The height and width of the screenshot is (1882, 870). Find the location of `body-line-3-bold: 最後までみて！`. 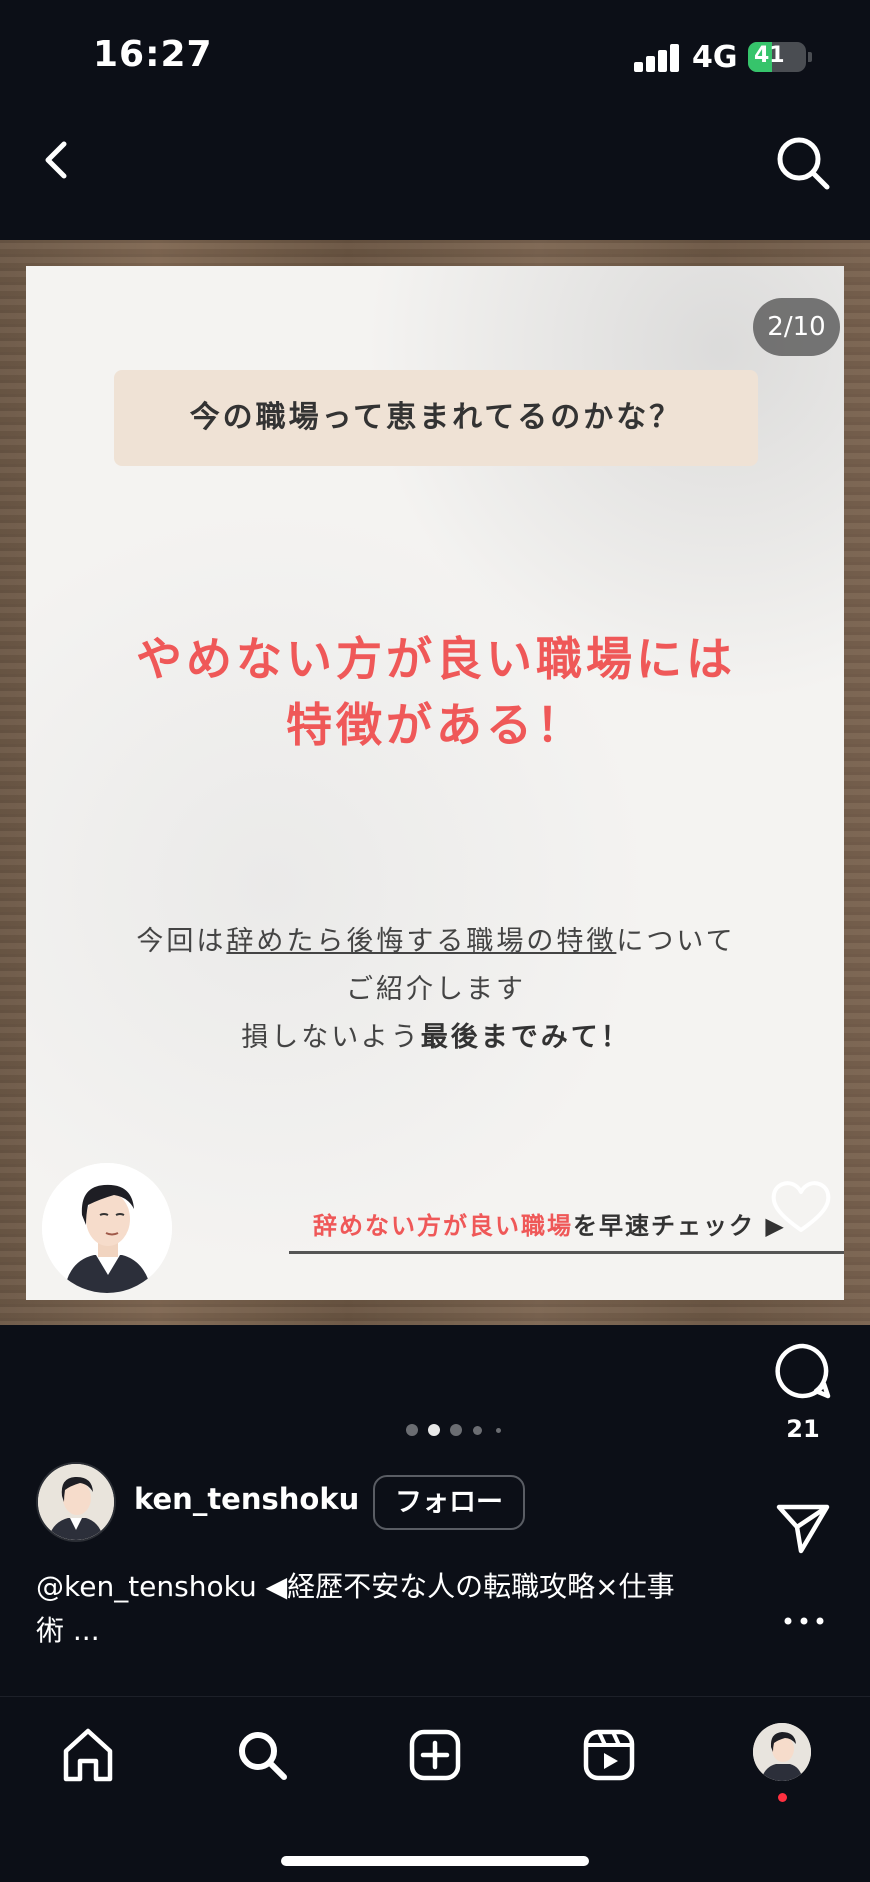

body-line-3-bold: 最後までみて！ is located at coordinates (525, 1037).